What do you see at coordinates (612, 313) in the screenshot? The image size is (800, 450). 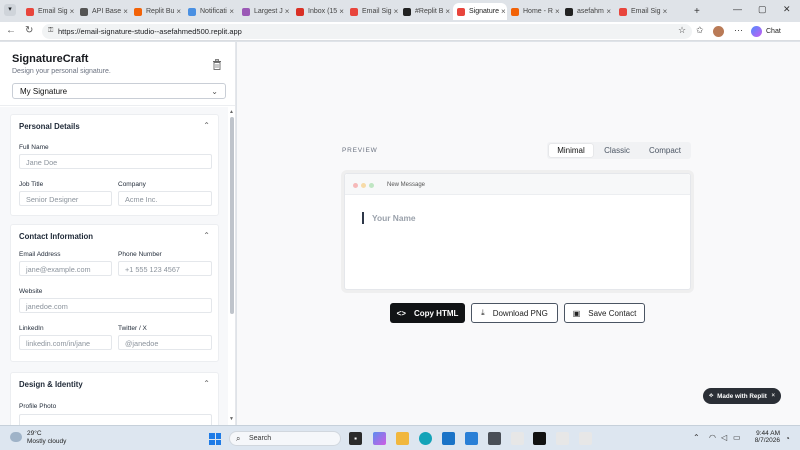 I see `save-contact-label: Save Contact` at bounding box center [612, 313].